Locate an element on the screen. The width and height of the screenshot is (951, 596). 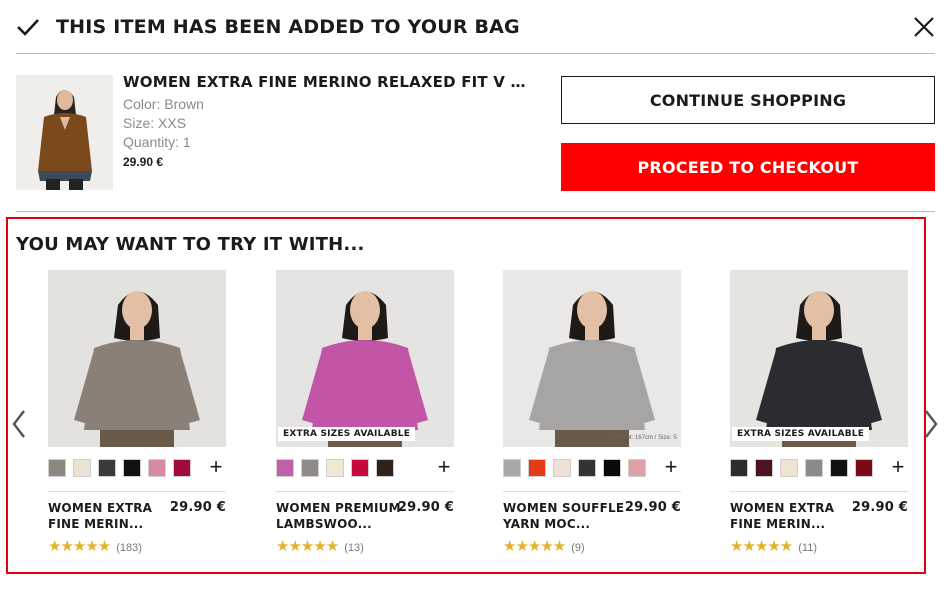
header-title: THIS ITEM HAS BEEN ADDED TO YOUR BAG is located at coordinates (288, 27).